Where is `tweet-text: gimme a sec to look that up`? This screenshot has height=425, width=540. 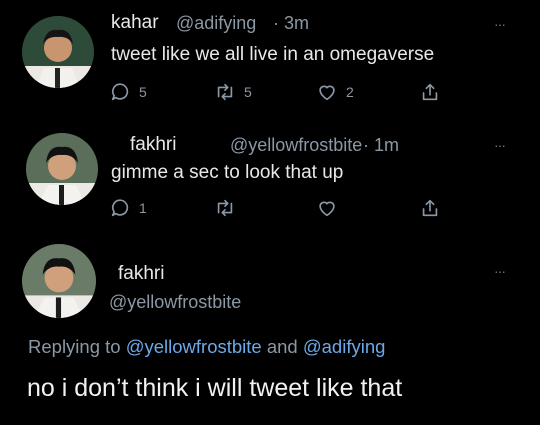
tweet-text: gimme a sec to look that up is located at coordinates (227, 172).